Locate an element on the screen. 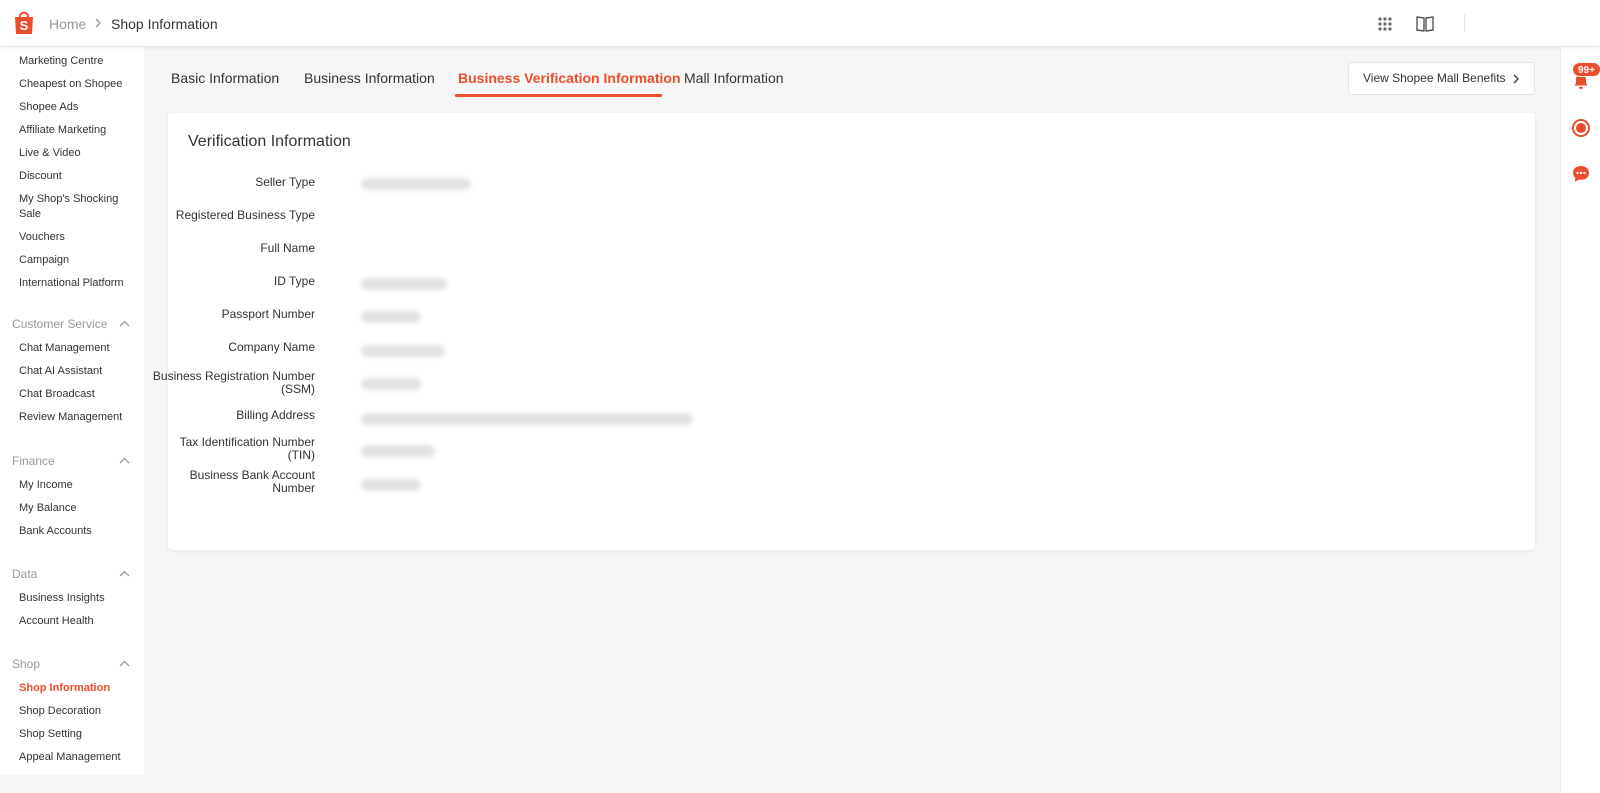  sidebar-section-title: Data is located at coordinates (25, 574).